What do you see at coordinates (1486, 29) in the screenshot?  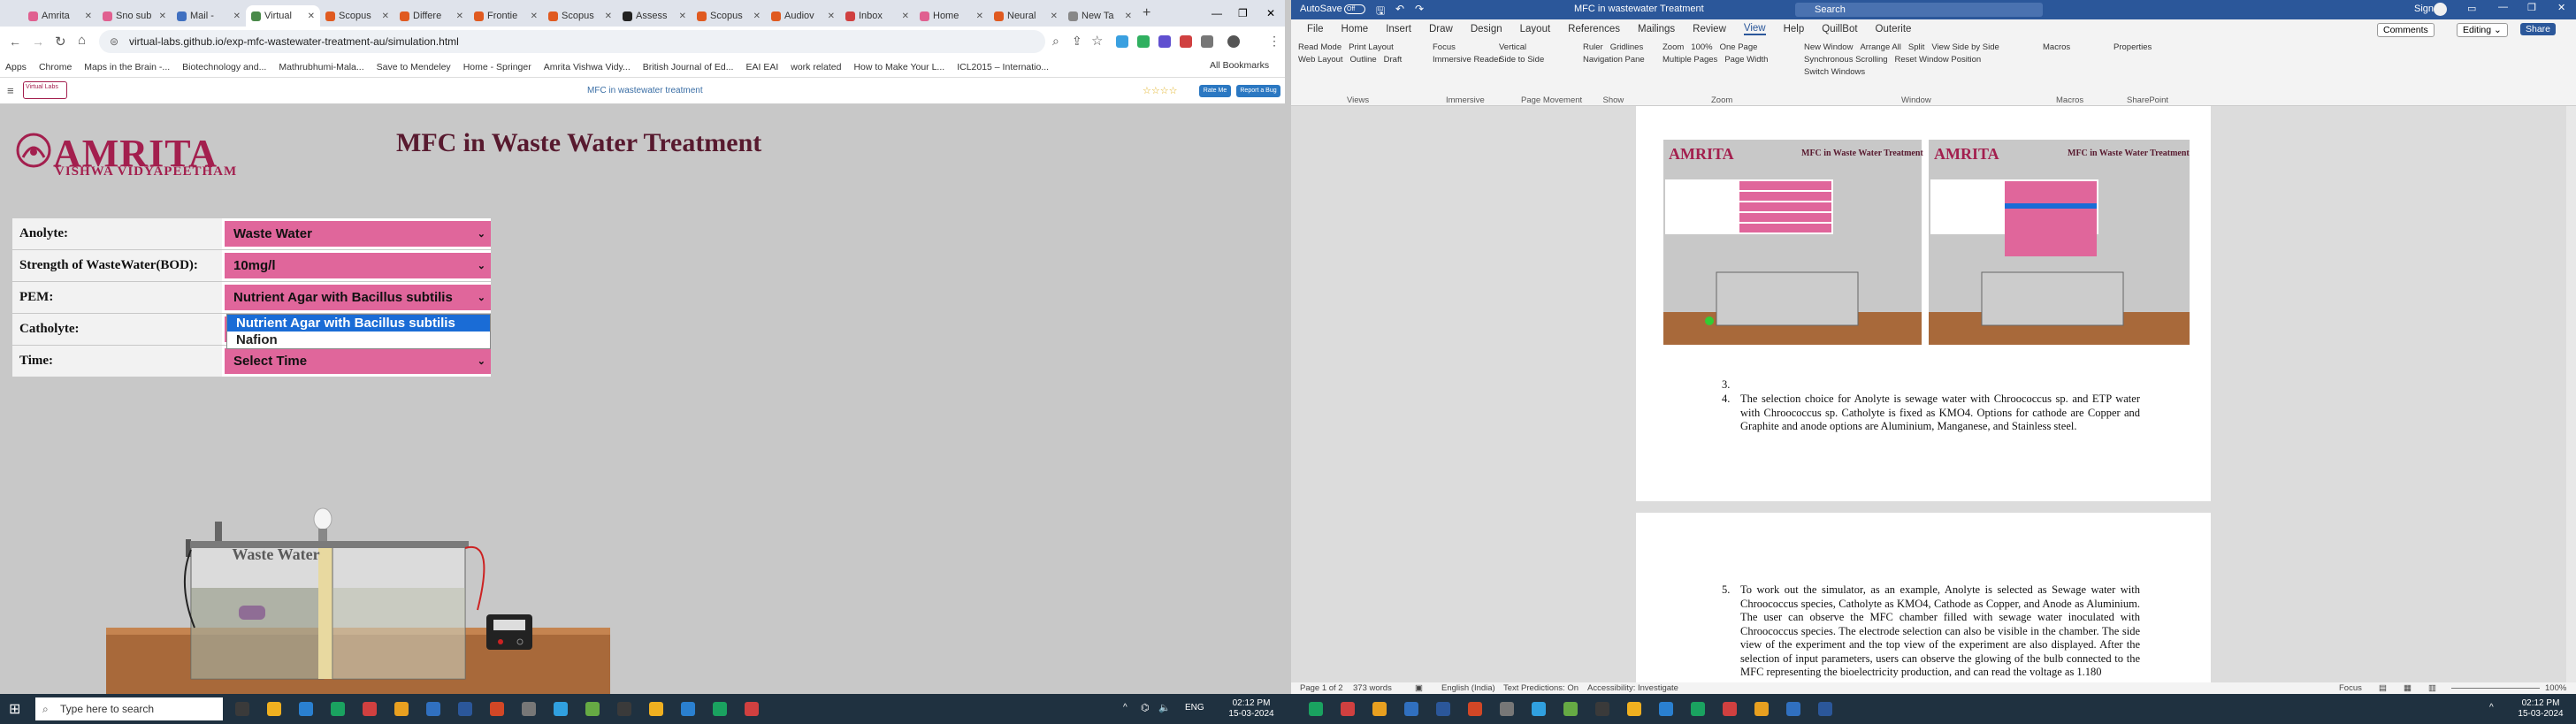 I see `word-menu-item: Design` at bounding box center [1486, 29].